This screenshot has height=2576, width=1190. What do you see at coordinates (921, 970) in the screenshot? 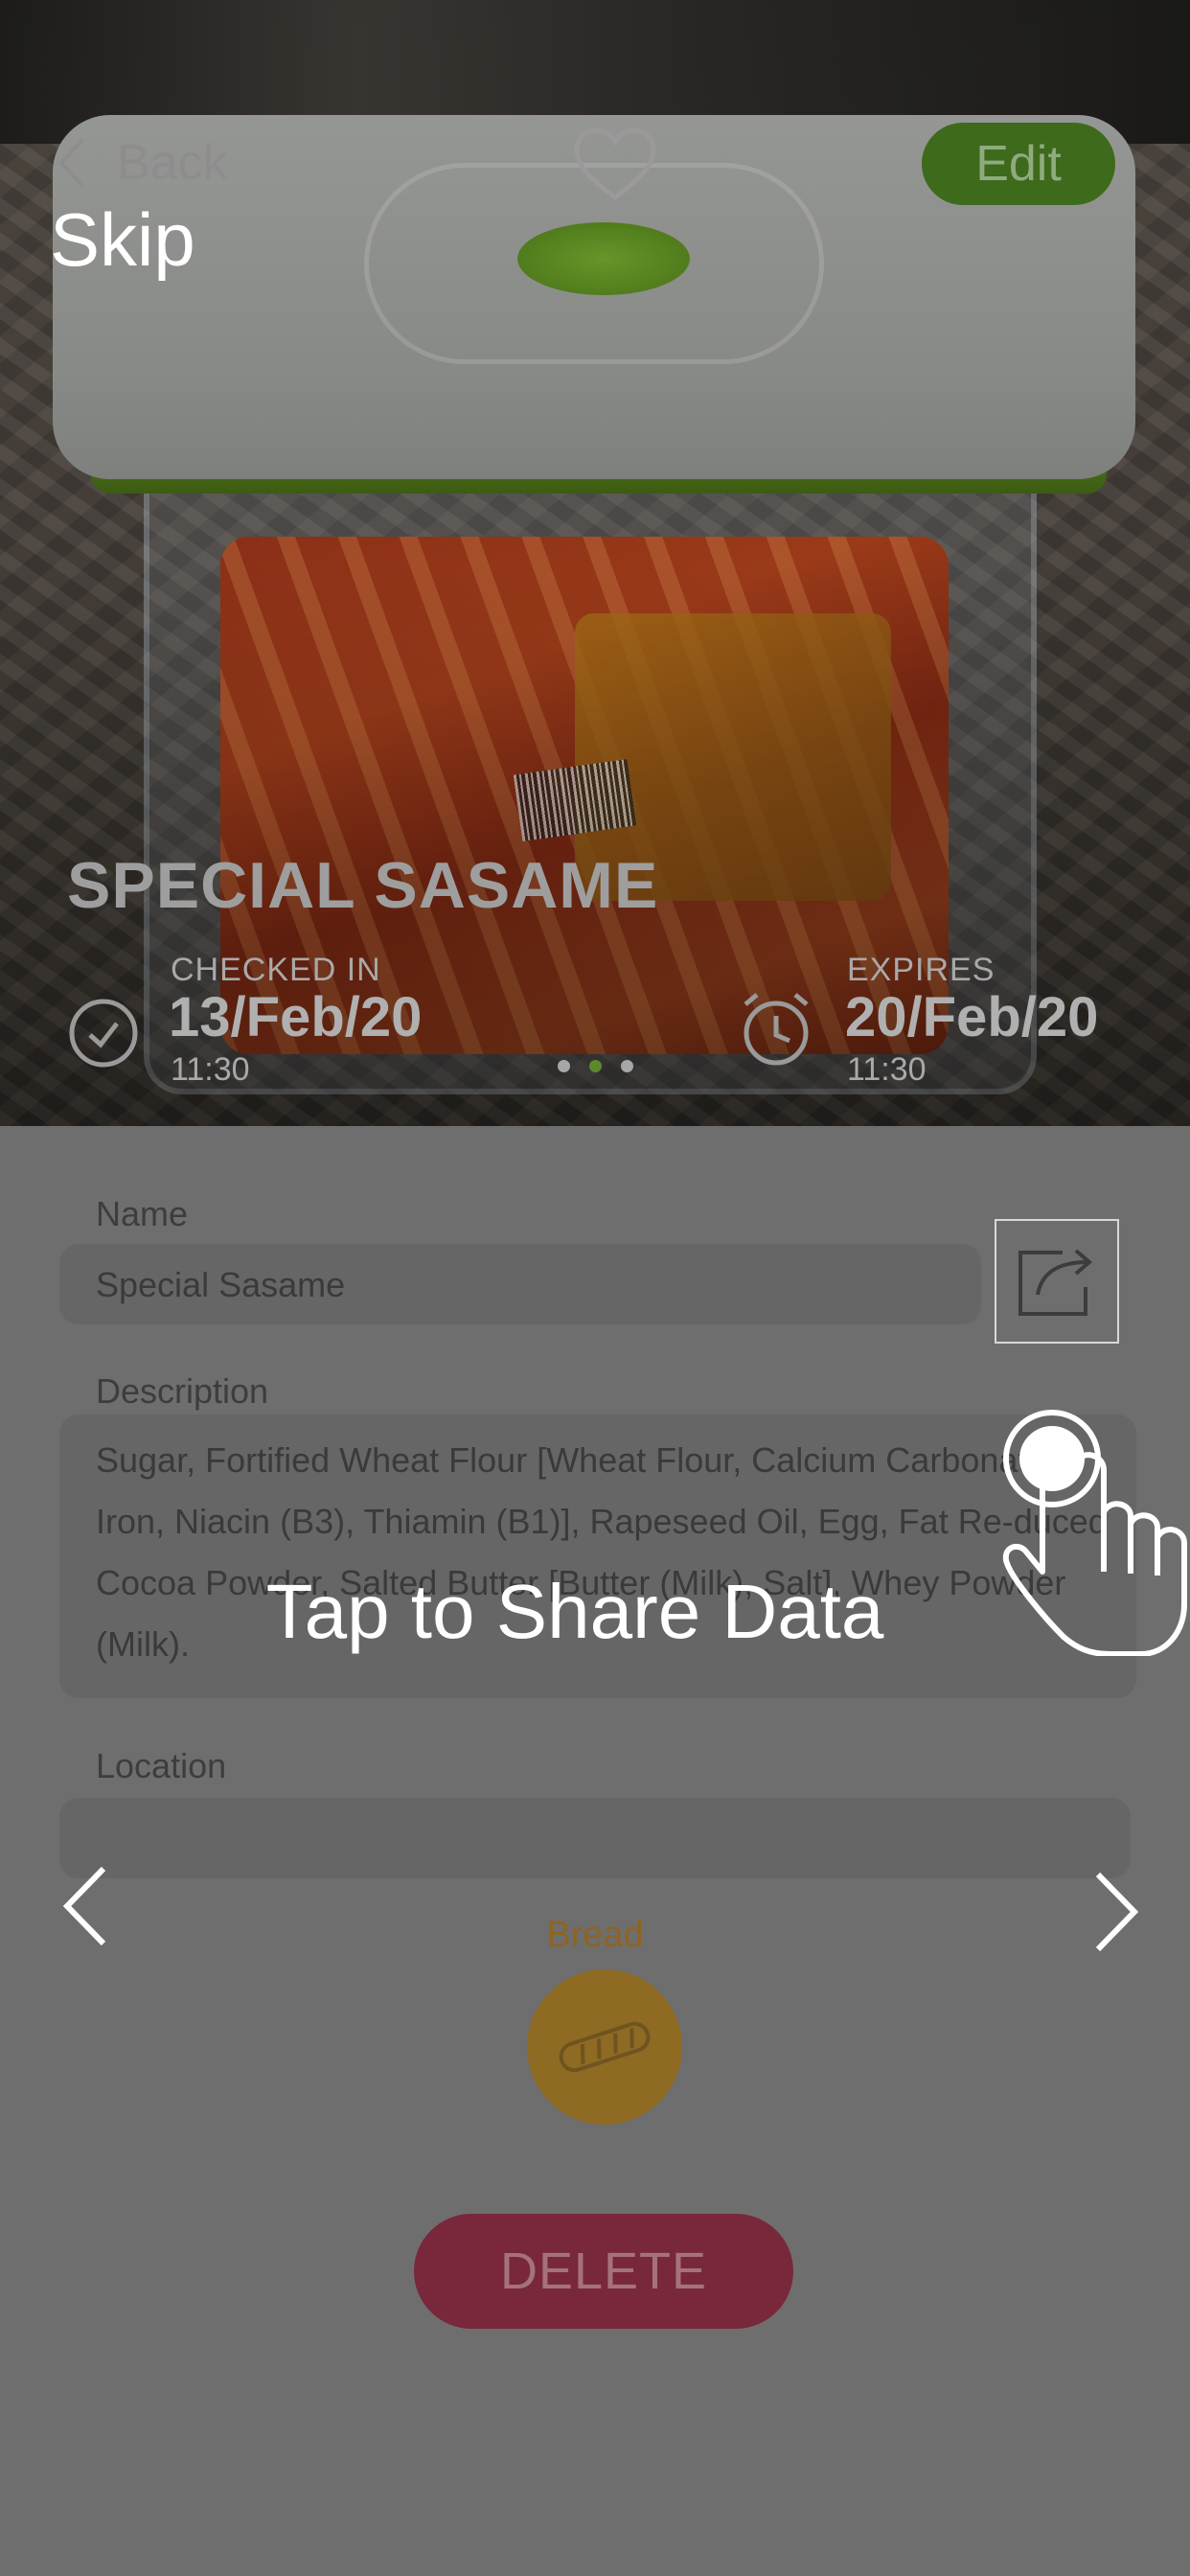
I see `expires-label: EXPIRES` at bounding box center [921, 970].